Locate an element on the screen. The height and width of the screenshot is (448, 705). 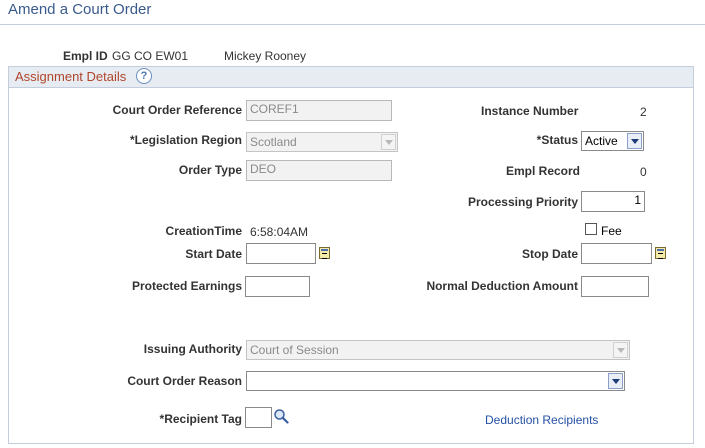
court-order-reason-select is located at coordinates (435, 381).